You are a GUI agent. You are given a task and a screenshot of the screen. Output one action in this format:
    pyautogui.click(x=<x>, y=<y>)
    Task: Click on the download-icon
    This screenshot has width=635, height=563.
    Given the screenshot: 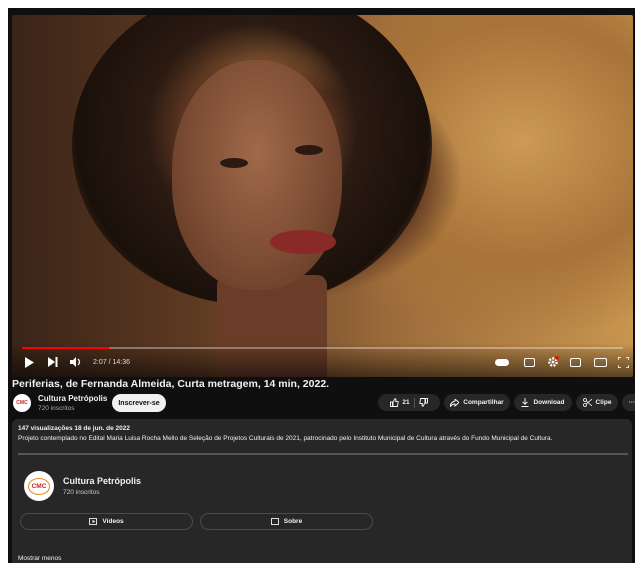 What is the action you would take?
    pyautogui.click(x=525, y=402)
    